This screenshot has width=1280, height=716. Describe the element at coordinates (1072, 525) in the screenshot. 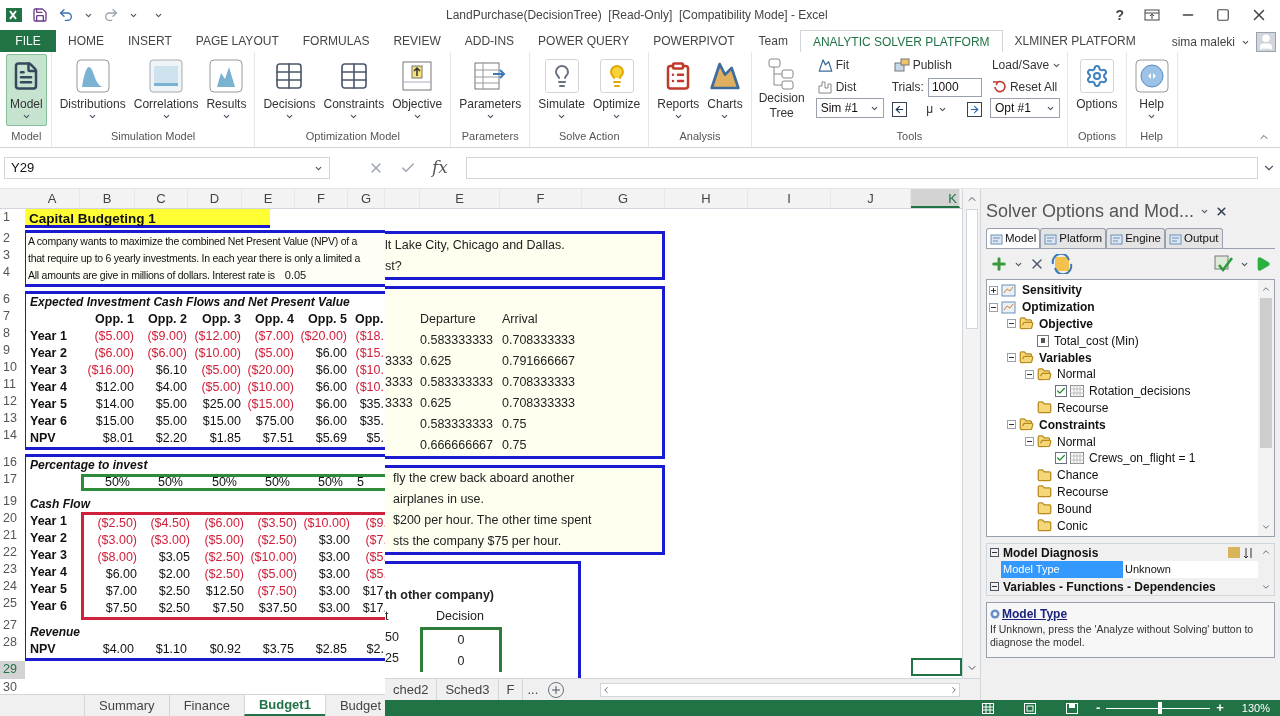

I see `tree-item: Conic` at that location.